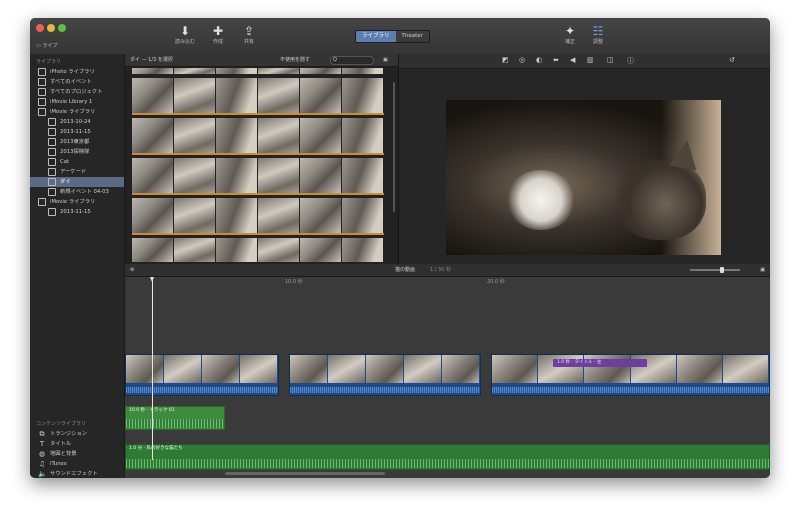  What do you see at coordinates (77, 92) in the screenshot?
I see `sidebar-item: すべてのプロジェクト` at bounding box center [77, 92].